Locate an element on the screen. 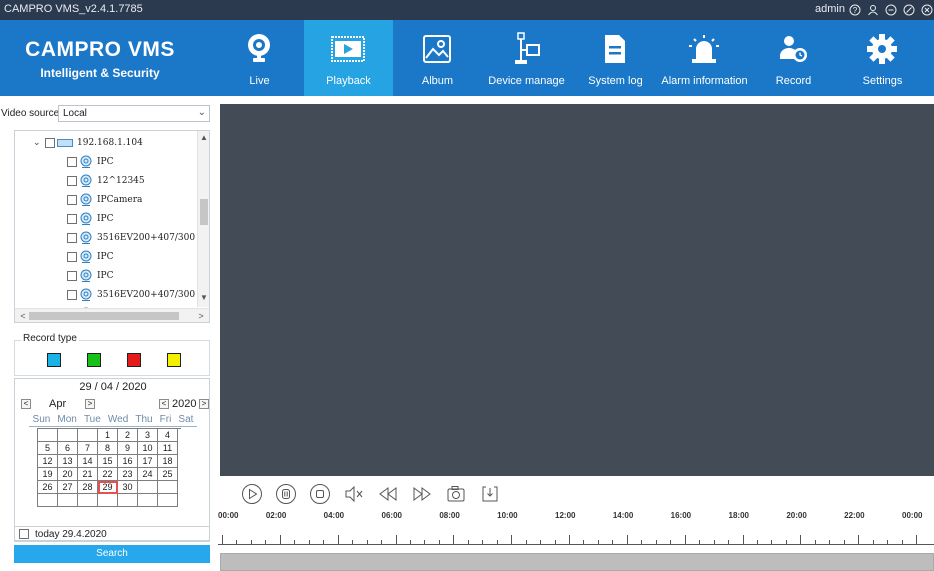 This screenshot has width=934, height=571. calendar-day: 2 is located at coordinates (128, 435).